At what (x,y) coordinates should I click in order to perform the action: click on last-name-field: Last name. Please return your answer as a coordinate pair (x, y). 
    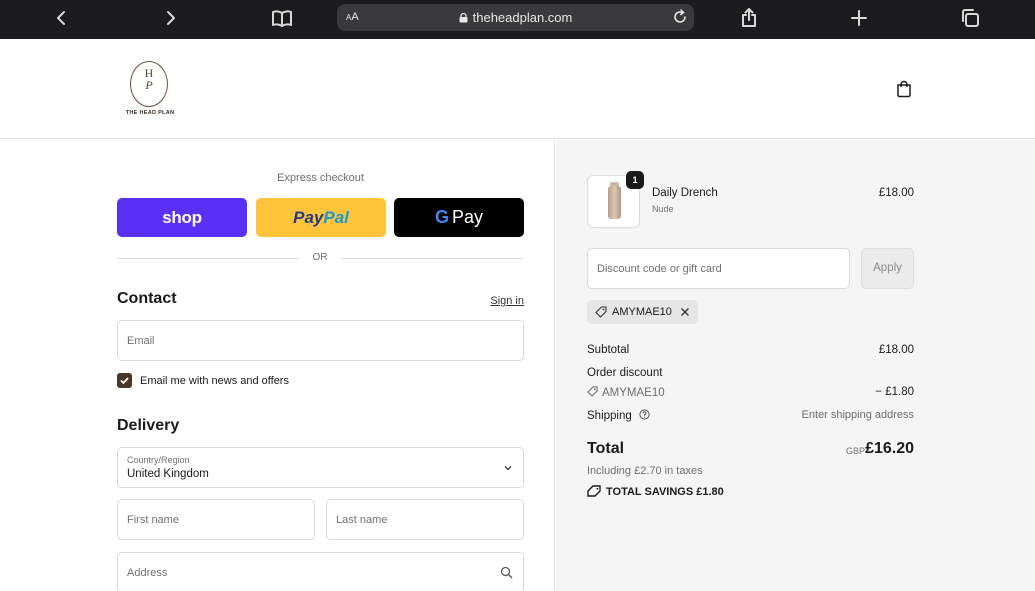
    Looking at the image, I should click on (425, 519).